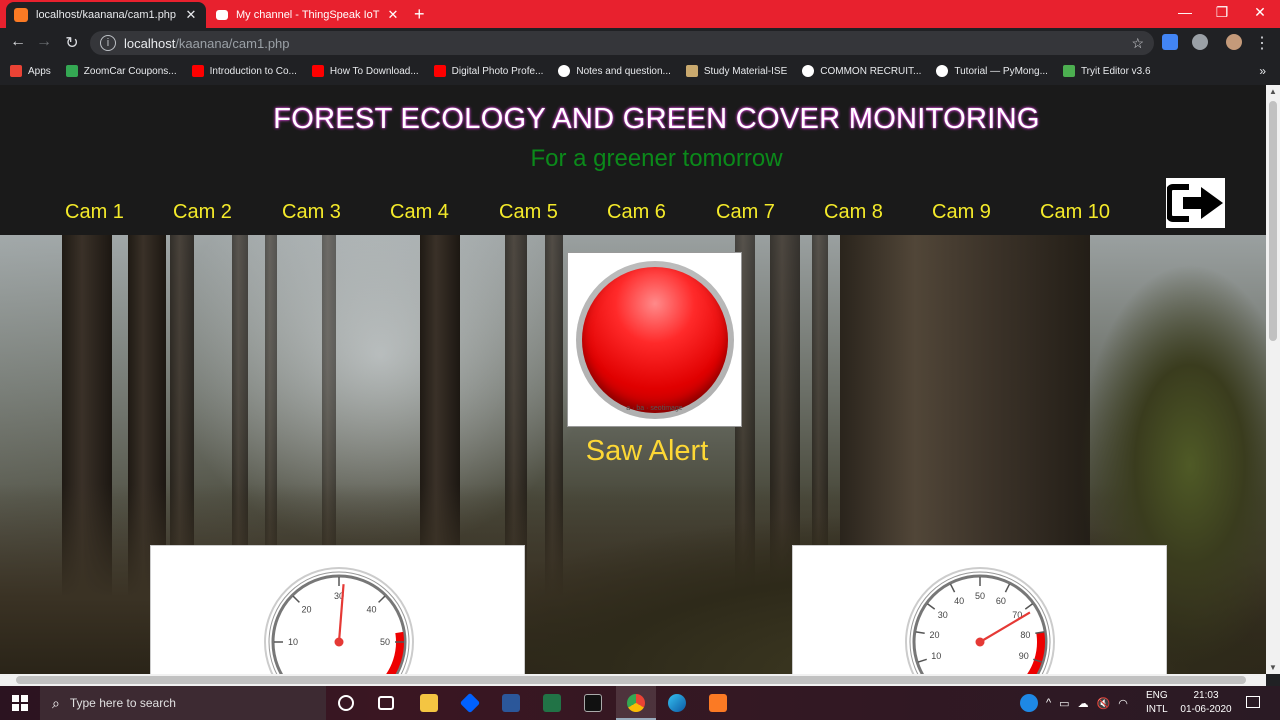 The width and height of the screenshot is (1280, 720). What do you see at coordinates (1200, 42) in the screenshot?
I see `extension-icon` at bounding box center [1200, 42].